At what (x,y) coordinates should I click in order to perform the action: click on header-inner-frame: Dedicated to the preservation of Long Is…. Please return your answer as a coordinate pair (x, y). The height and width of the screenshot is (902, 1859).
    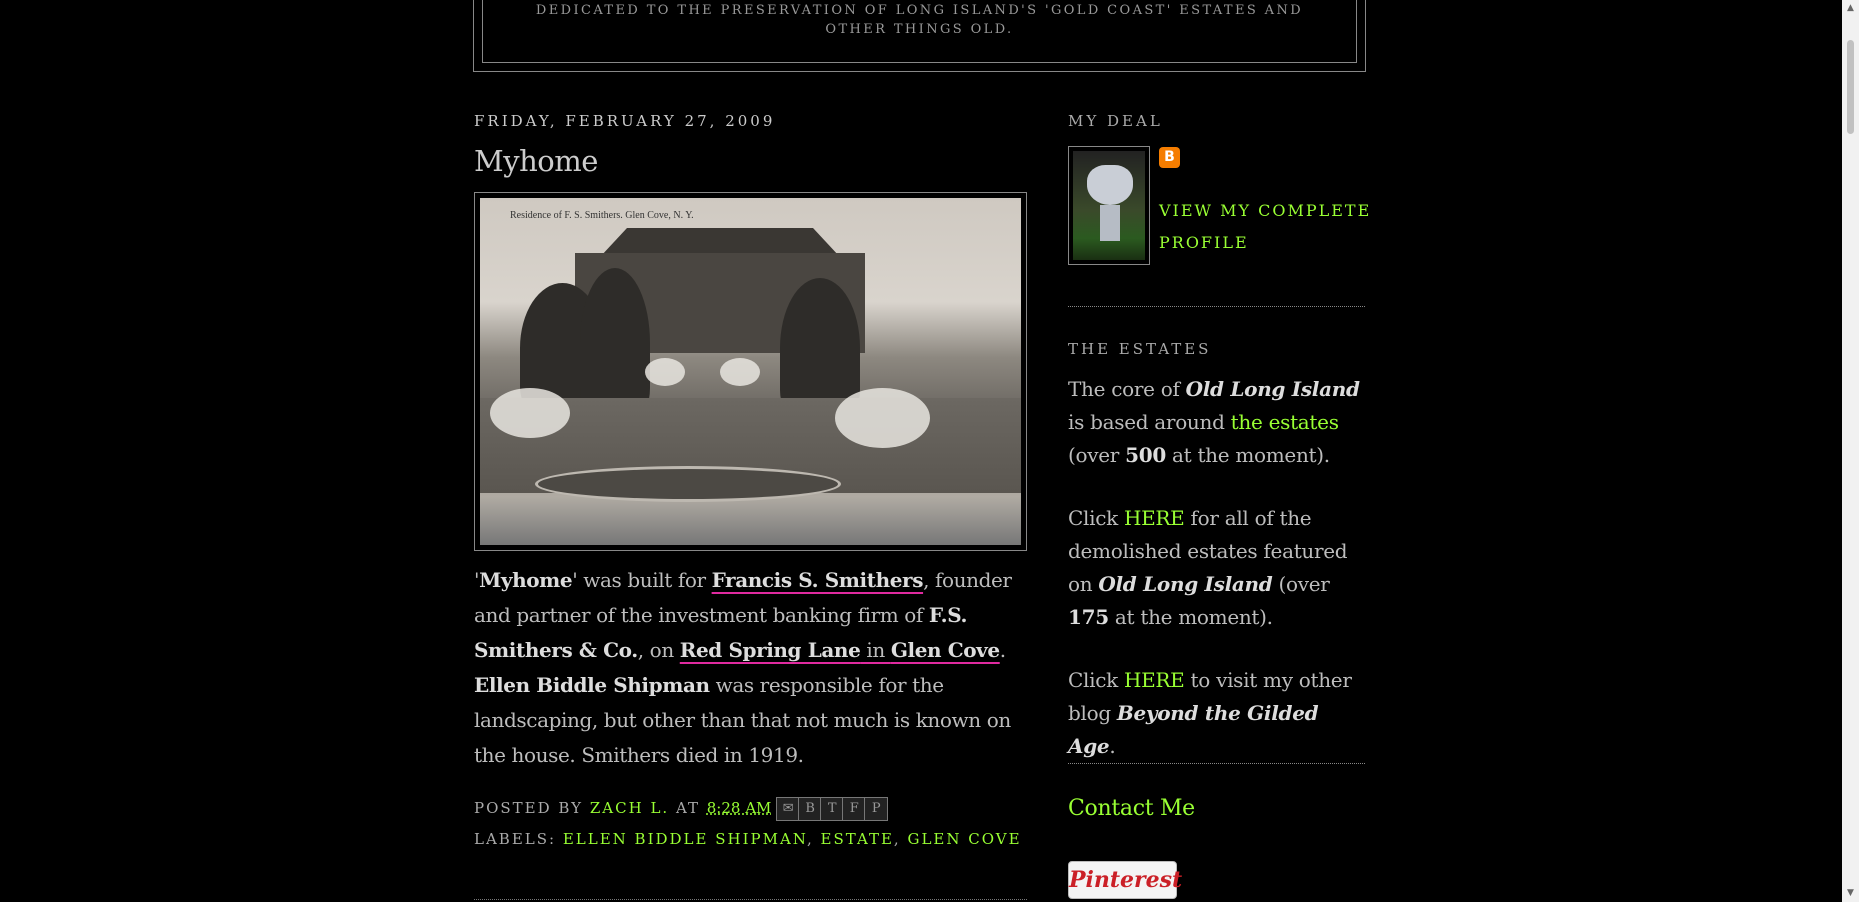
    Looking at the image, I should click on (919, 31).